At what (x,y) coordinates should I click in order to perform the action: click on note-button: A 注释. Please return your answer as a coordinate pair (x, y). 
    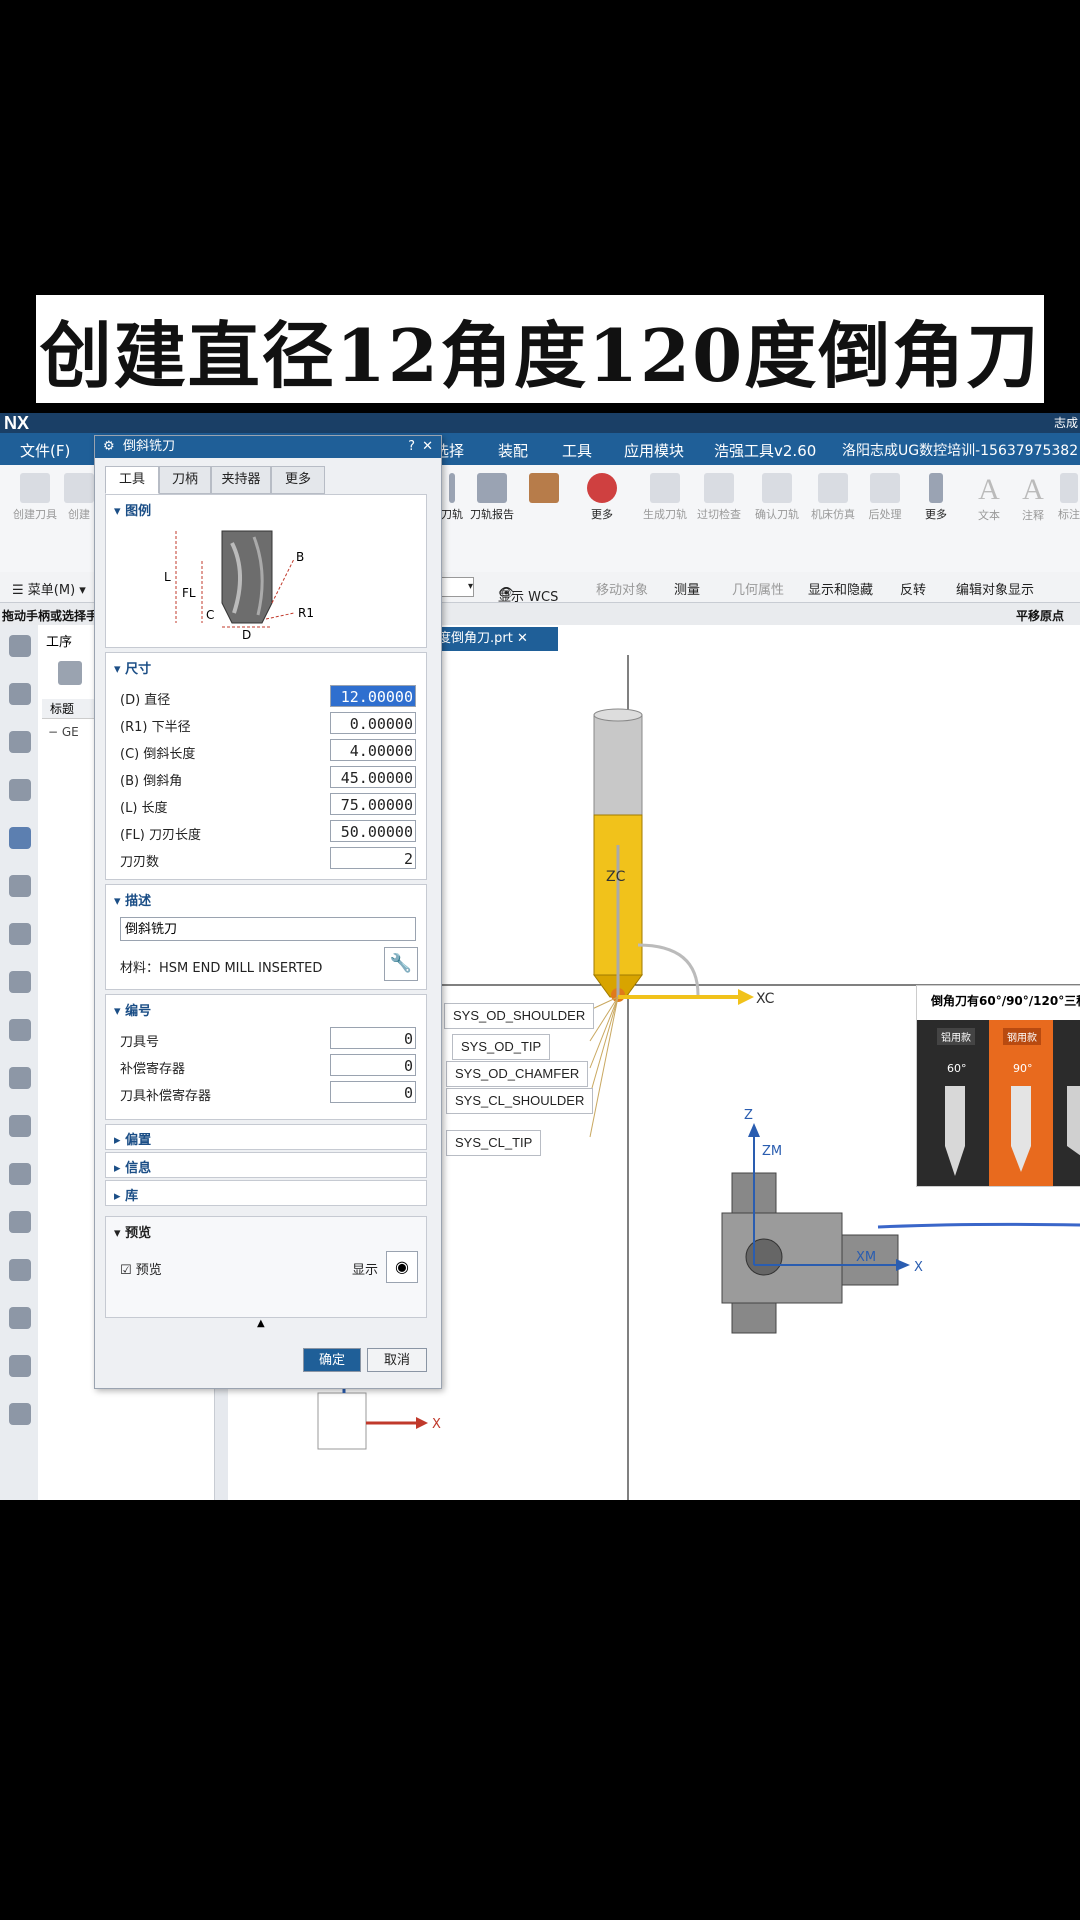
    Looking at the image, I should click on (1033, 498).